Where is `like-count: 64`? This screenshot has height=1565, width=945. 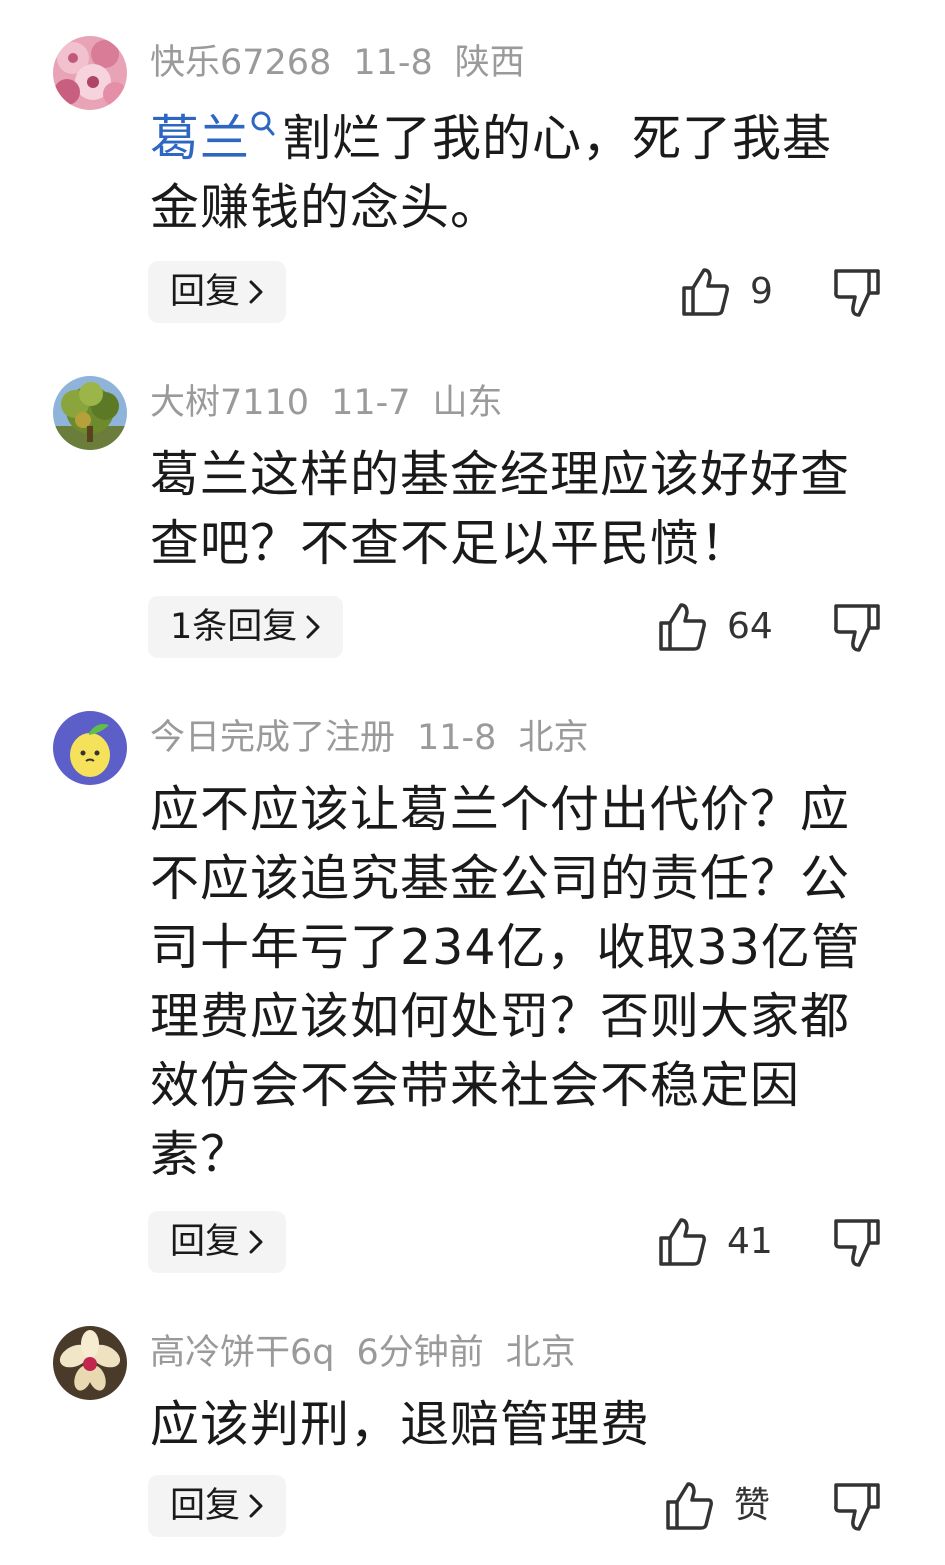
like-count: 64 is located at coordinates (750, 626).